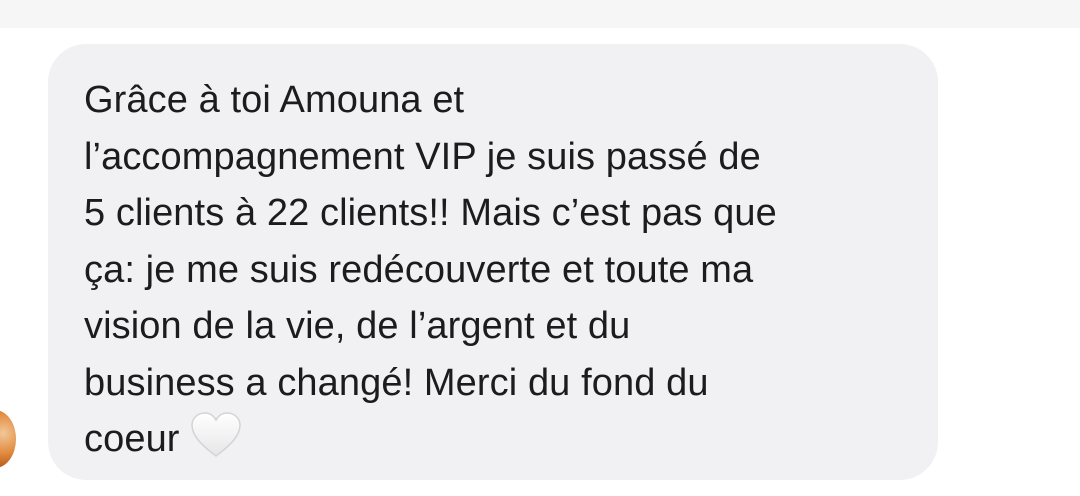 This screenshot has width=1080, height=496. I want to click on message-line: business a changé! Merci du fond du, so click(396, 382).